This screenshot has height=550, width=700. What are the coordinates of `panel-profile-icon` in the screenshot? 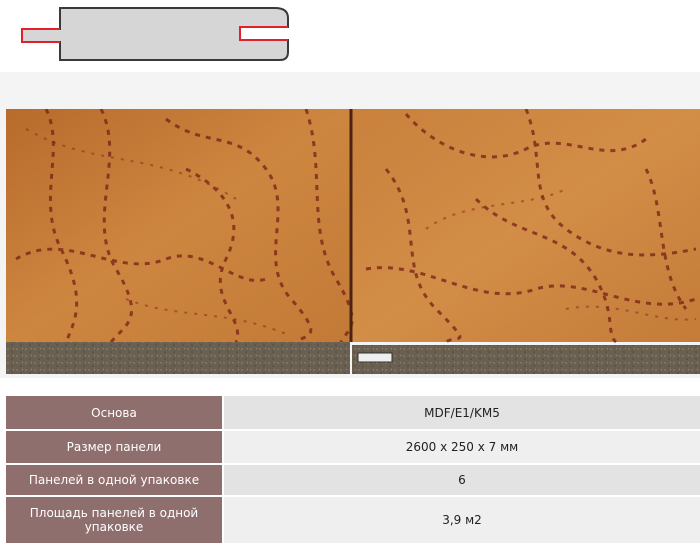 It's located at (167, 36).